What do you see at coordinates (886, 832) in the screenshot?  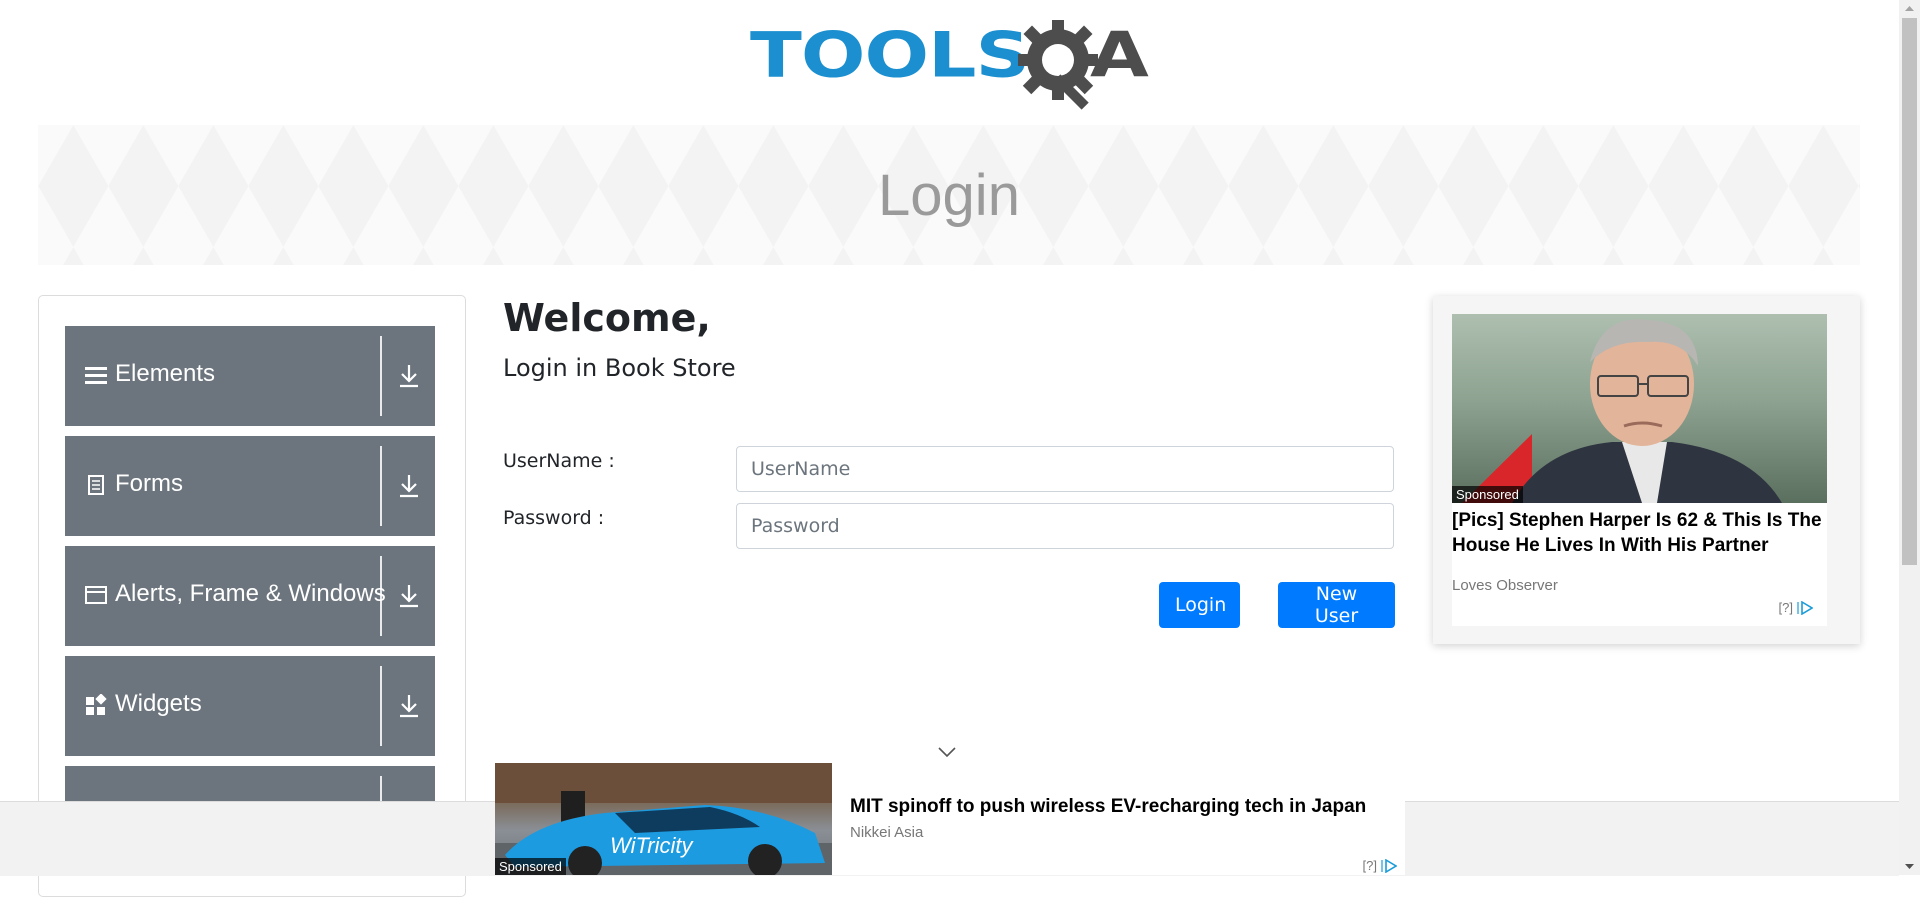 I see `ad-source: Nikkei Asia` at bounding box center [886, 832].